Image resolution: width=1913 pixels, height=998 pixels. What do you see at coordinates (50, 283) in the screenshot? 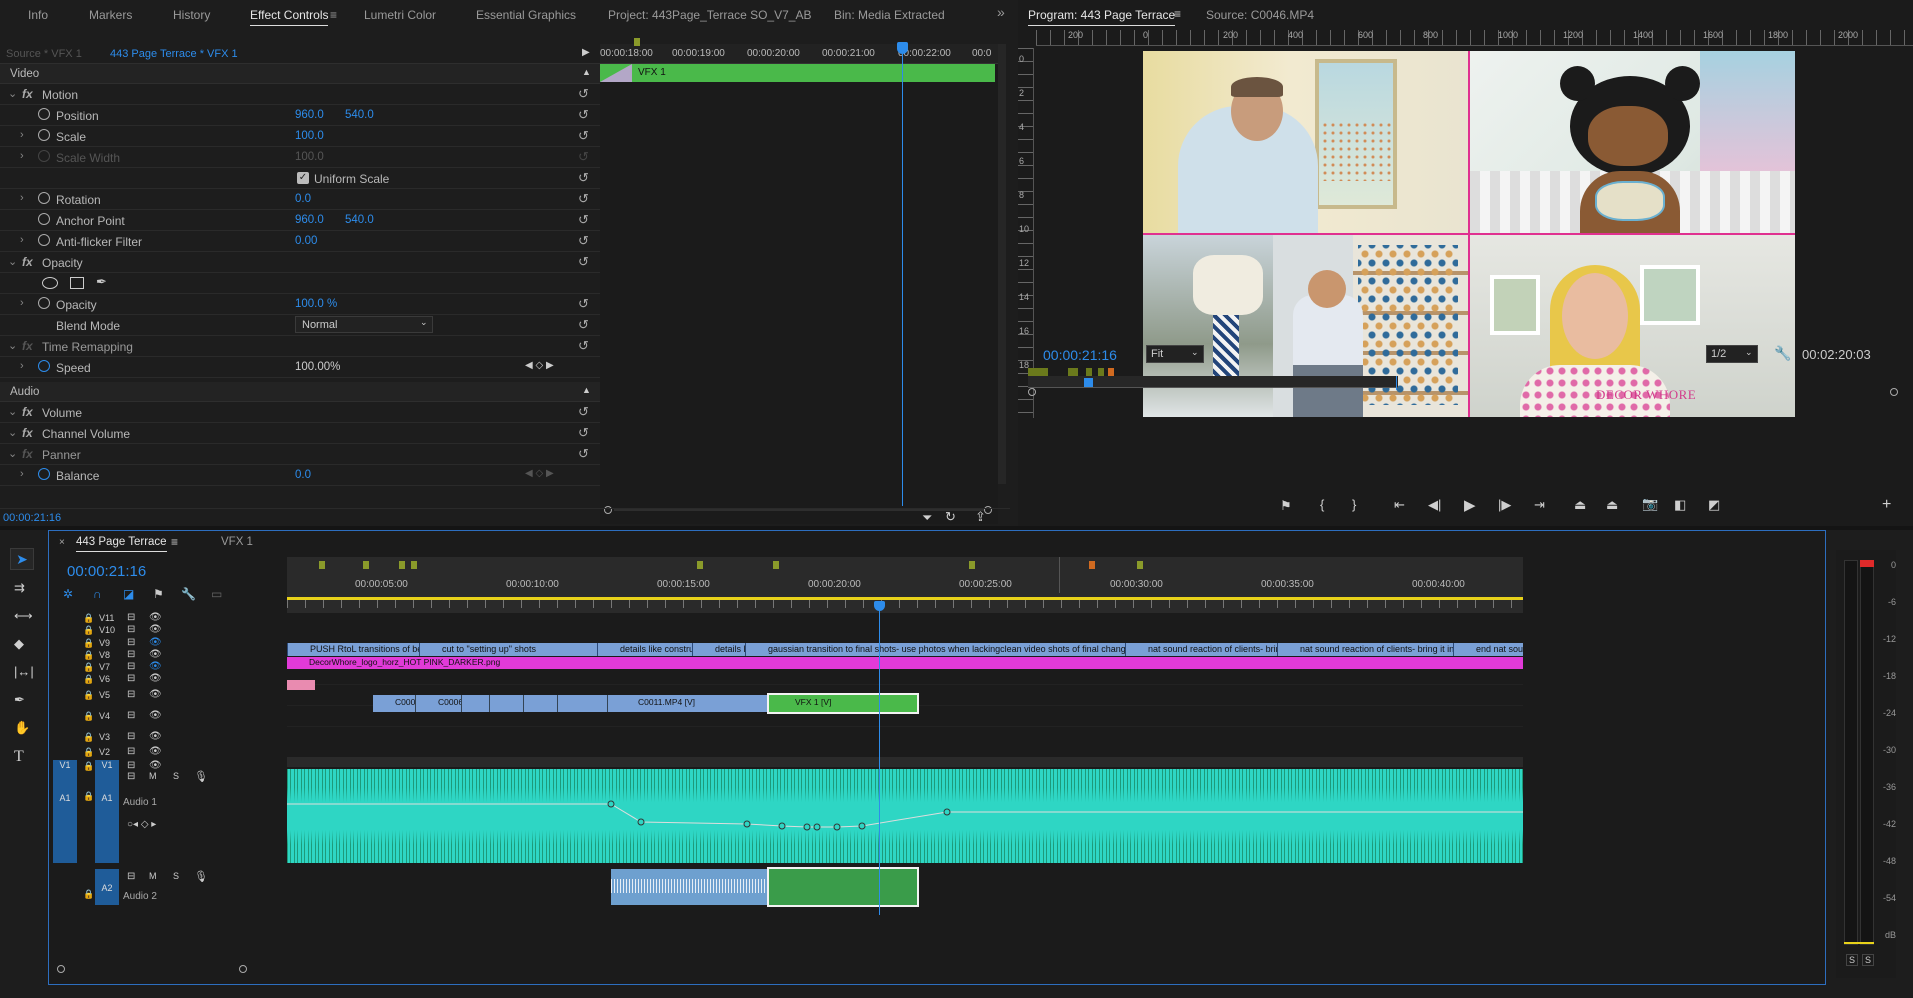
I see `ellipse-mask-icon` at bounding box center [50, 283].